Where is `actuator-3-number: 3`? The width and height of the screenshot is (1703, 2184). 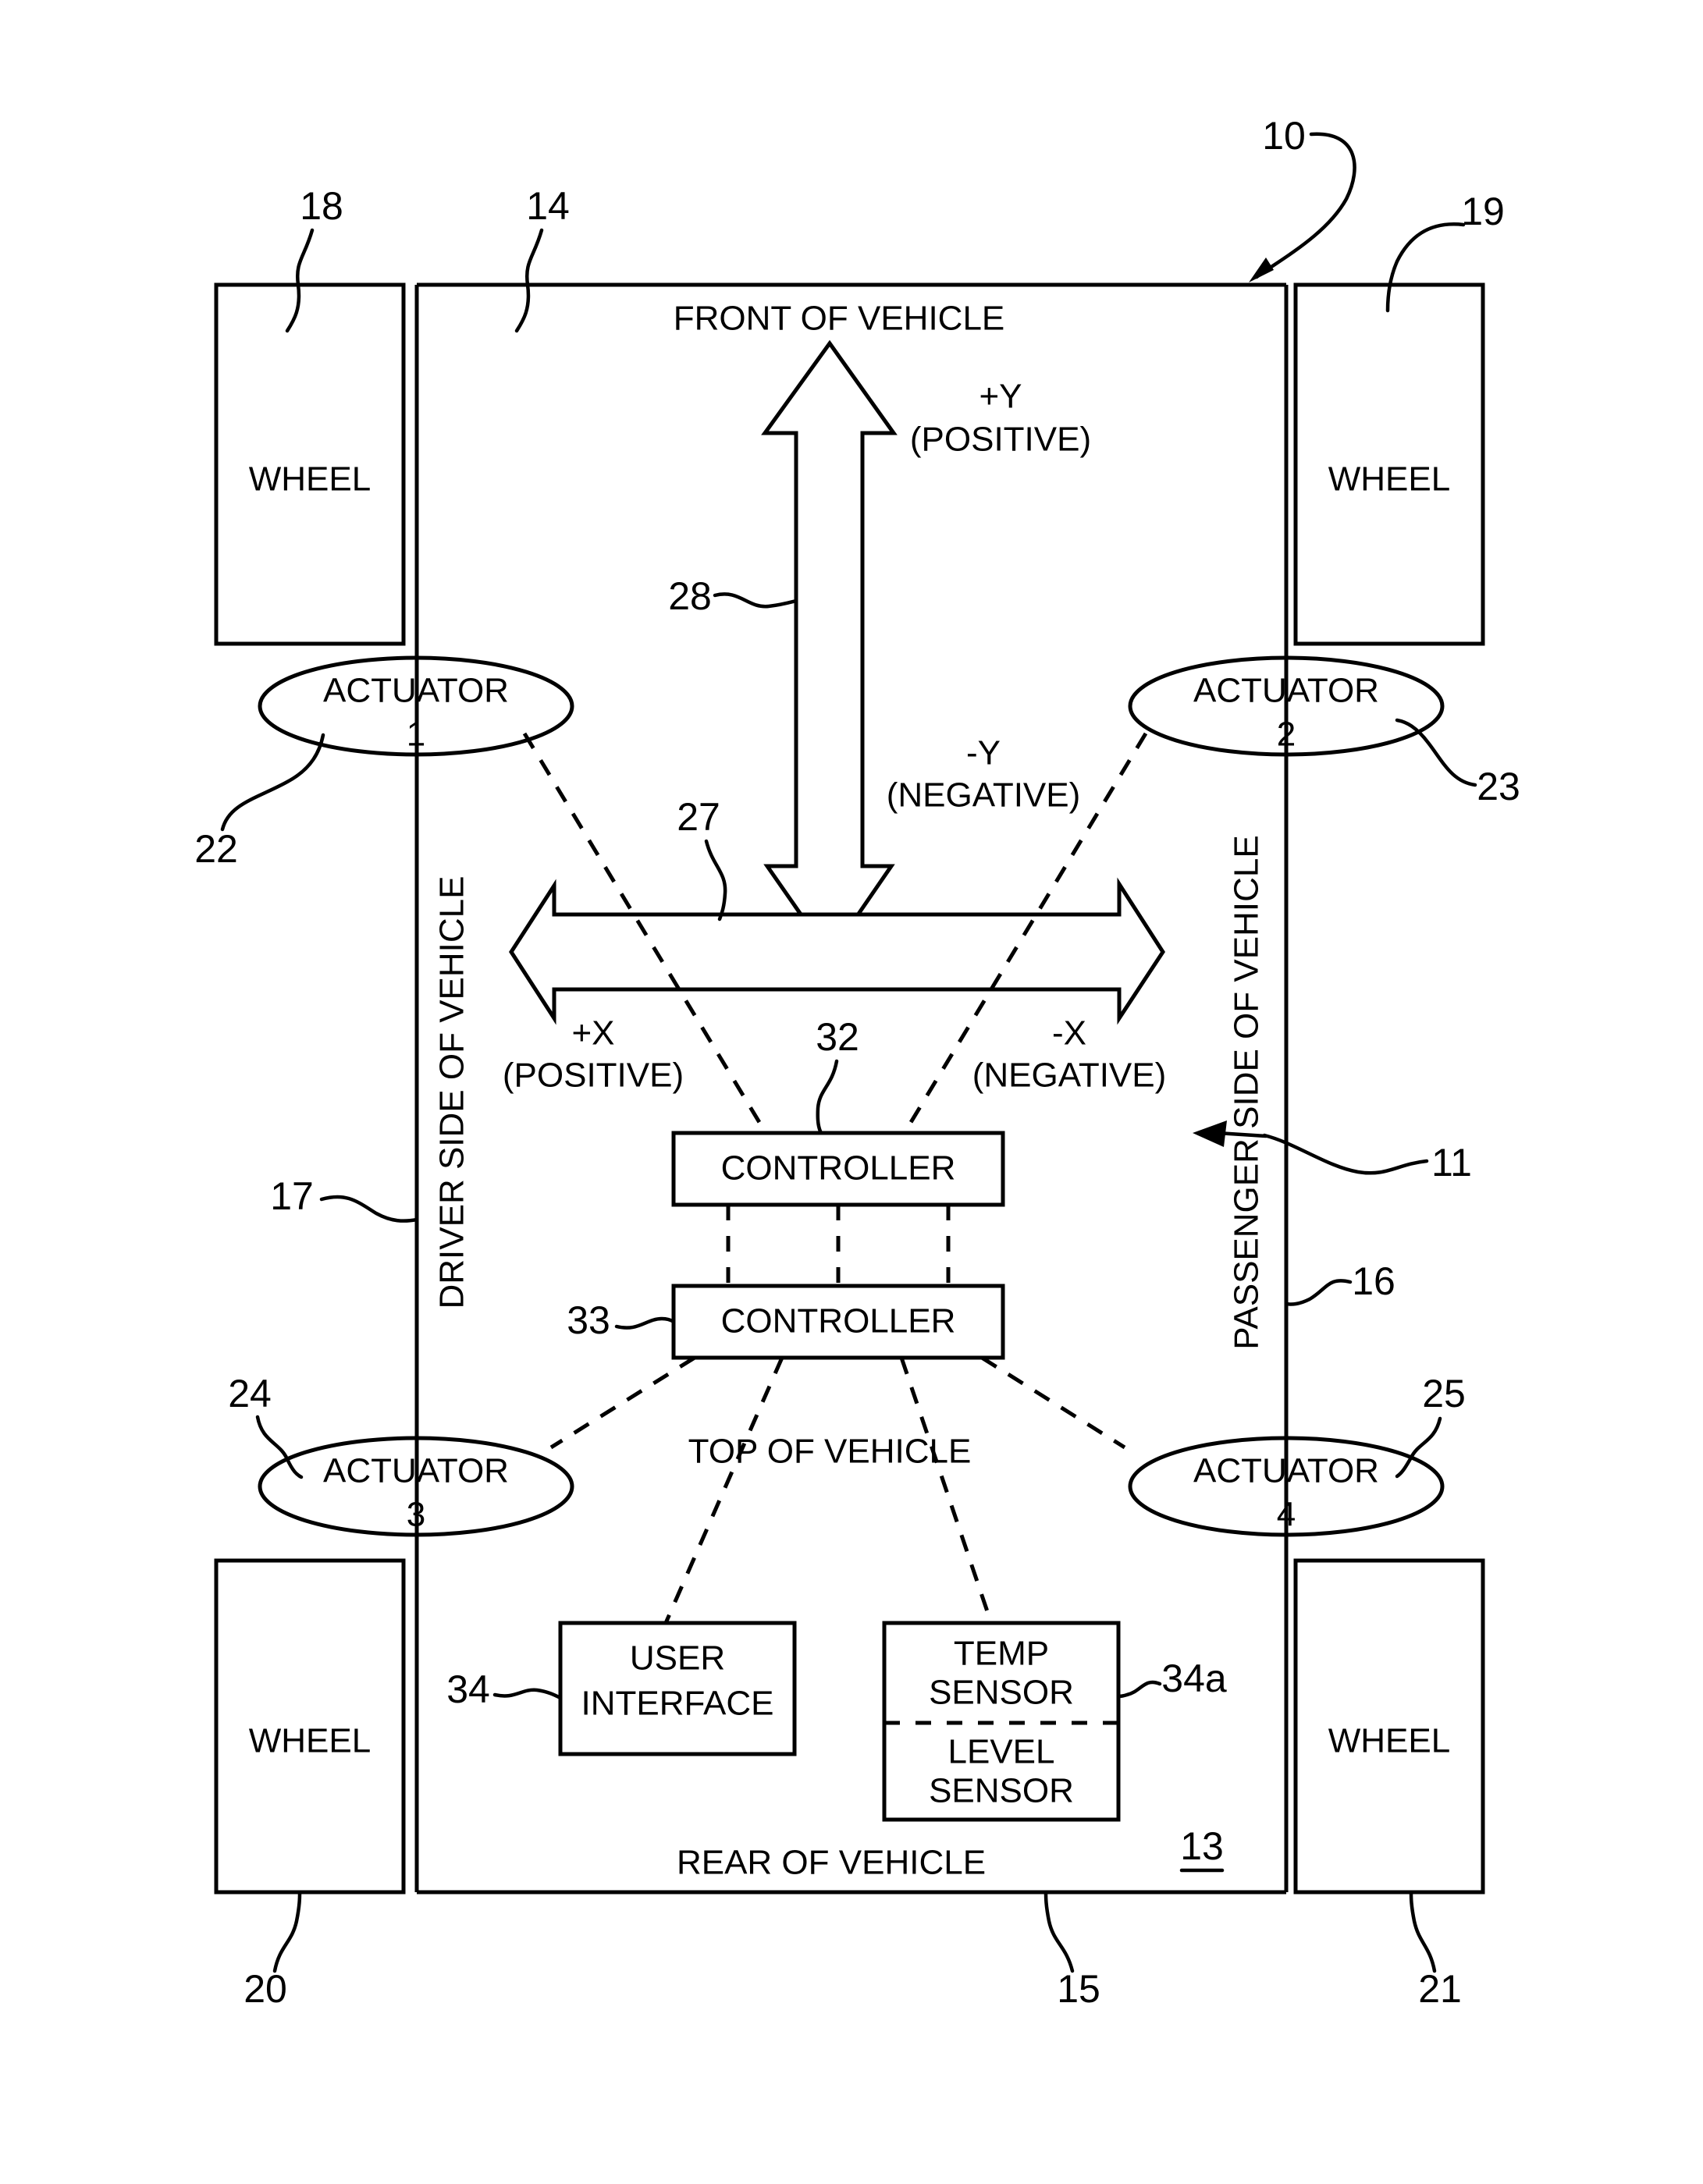 actuator-3-number: 3 is located at coordinates (416, 1515).